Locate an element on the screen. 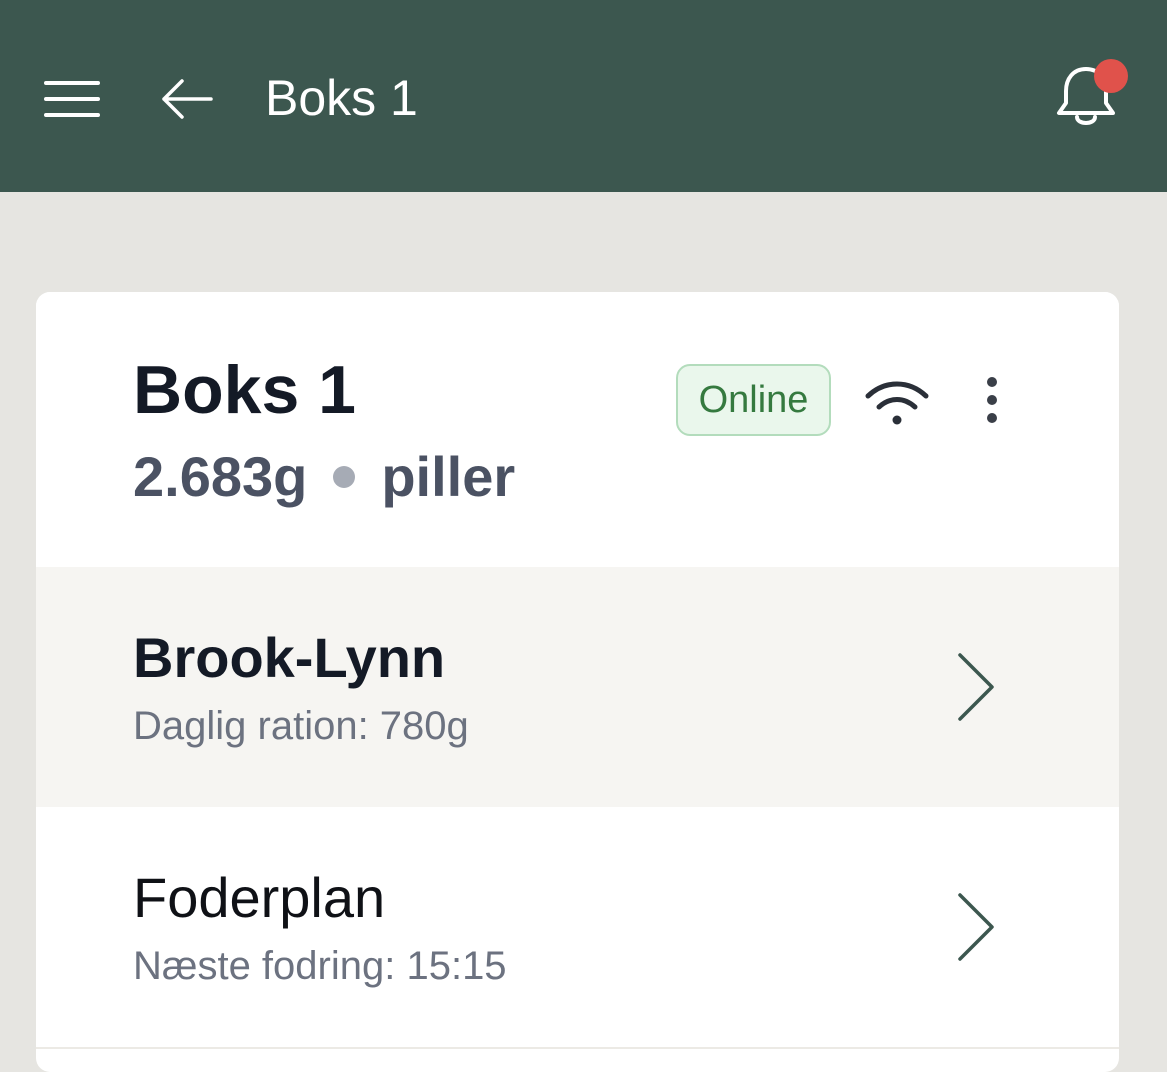 The image size is (1167, 1072). vertical-dots-icon is located at coordinates (992, 400).